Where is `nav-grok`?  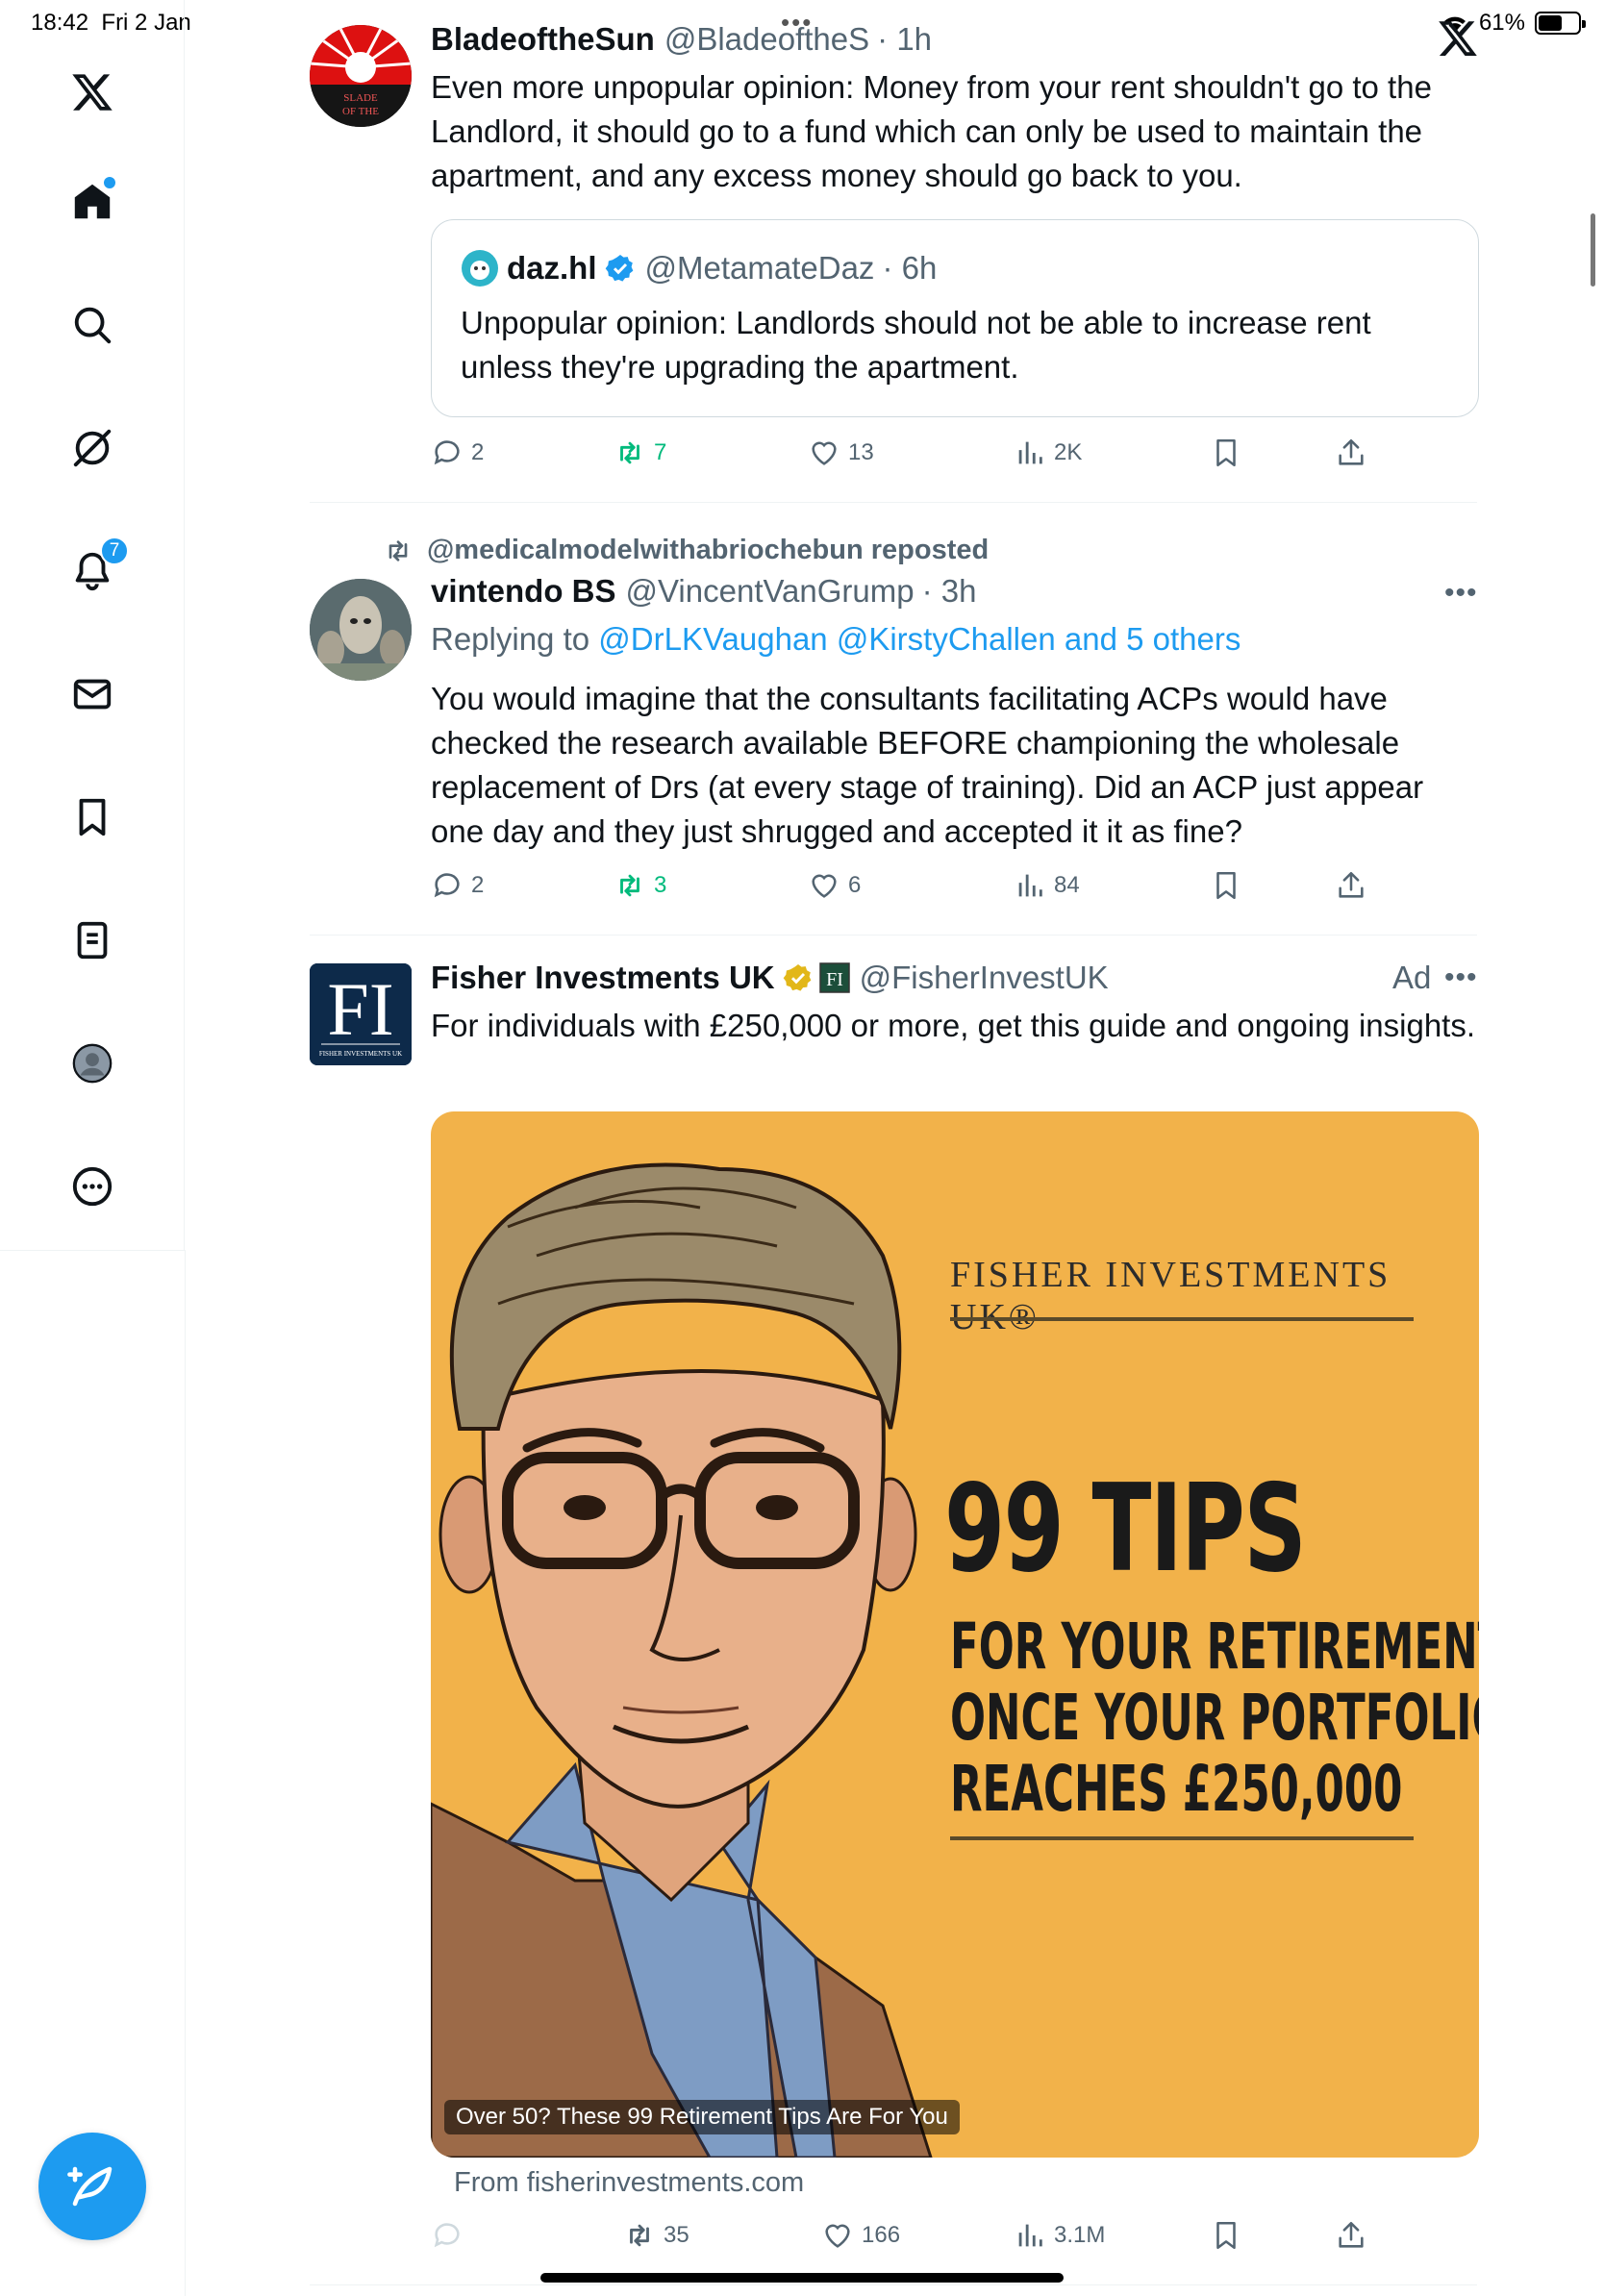
nav-grok is located at coordinates (92, 448).